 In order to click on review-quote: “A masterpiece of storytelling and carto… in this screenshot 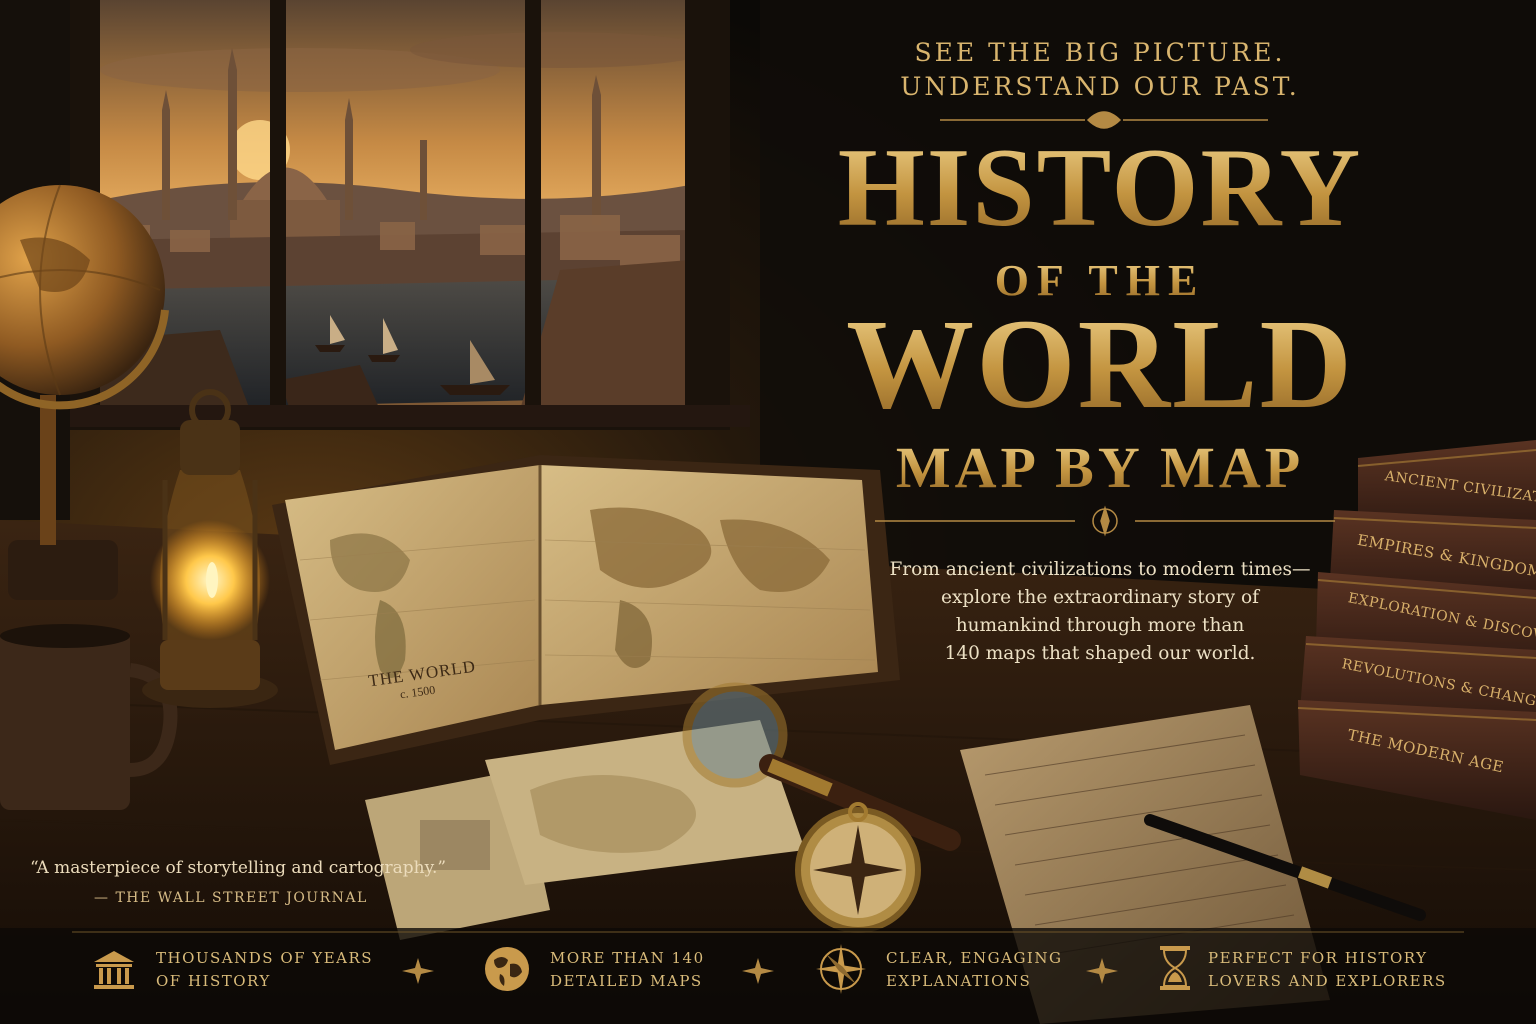, I will do `click(238, 868)`.